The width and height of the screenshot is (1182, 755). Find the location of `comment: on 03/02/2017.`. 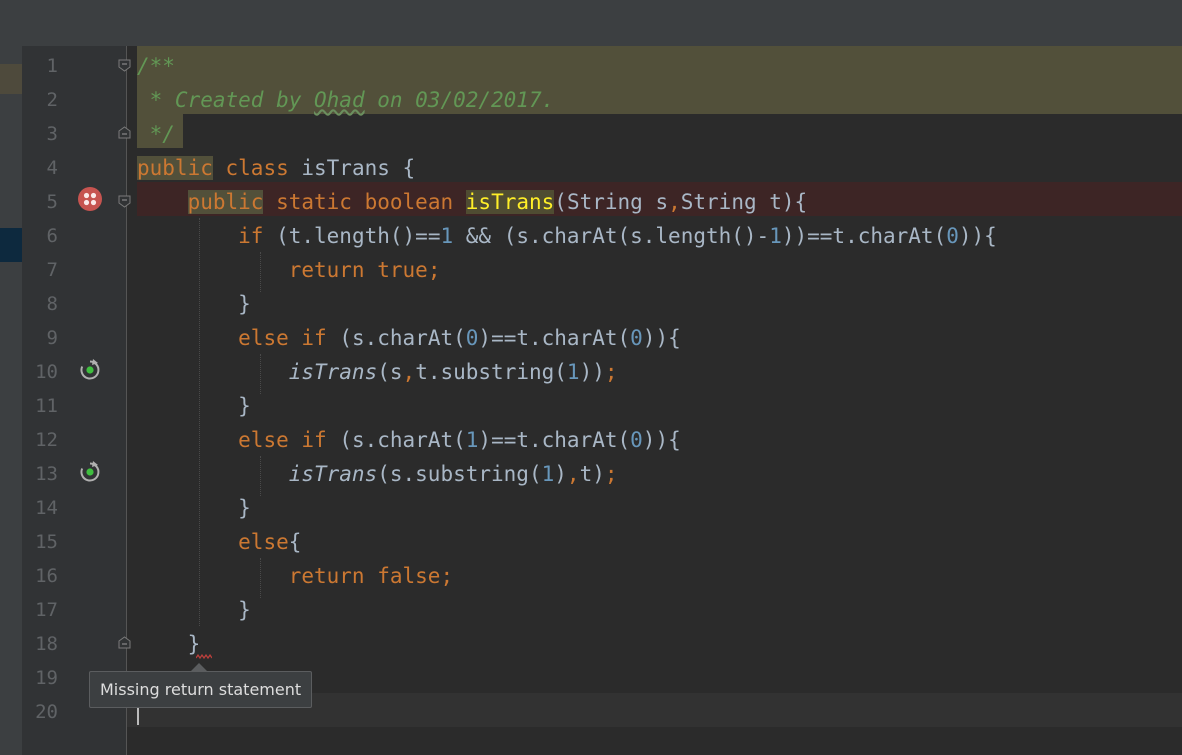

comment: on 03/02/2017. is located at coordinates (459, 100).